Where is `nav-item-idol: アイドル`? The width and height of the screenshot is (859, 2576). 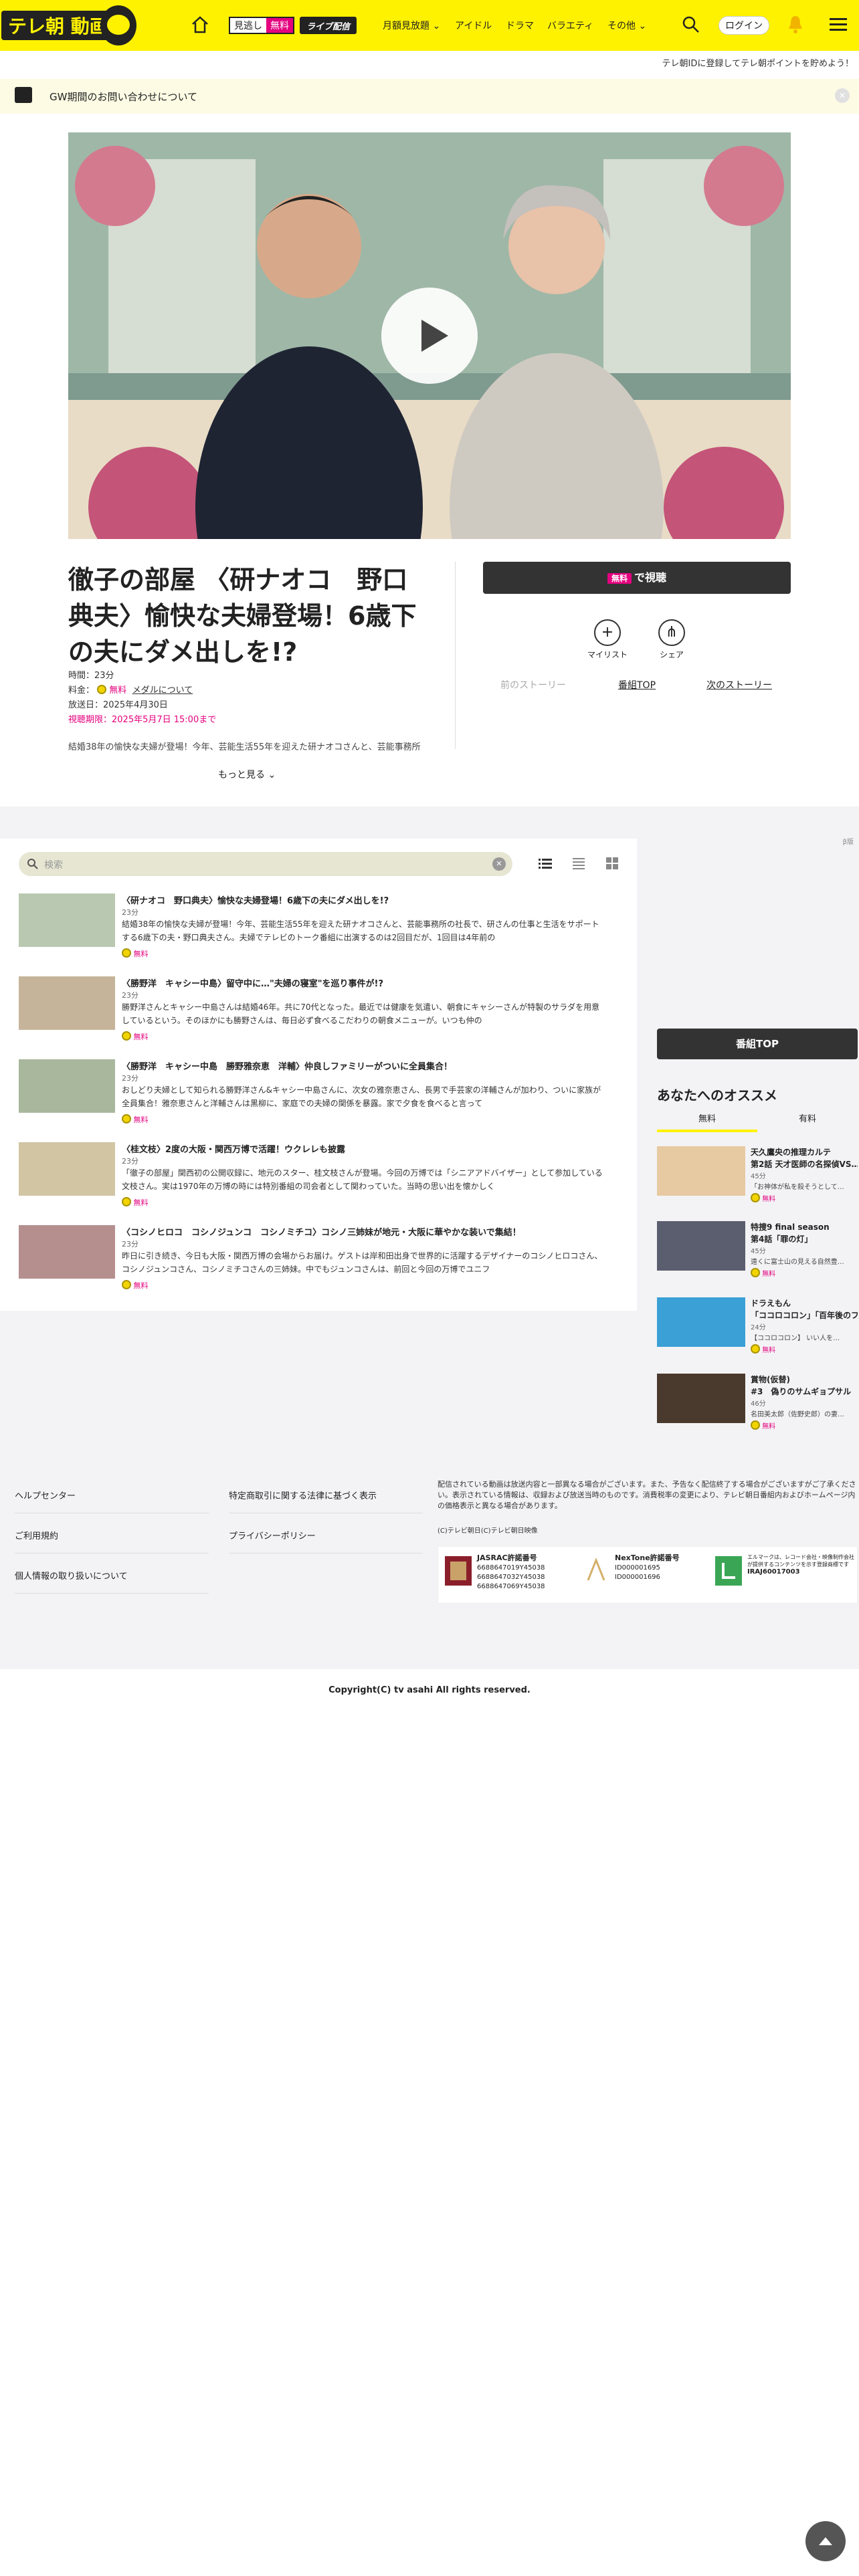 nav-item-idol: アイドル is located at coordinates (473, 25).